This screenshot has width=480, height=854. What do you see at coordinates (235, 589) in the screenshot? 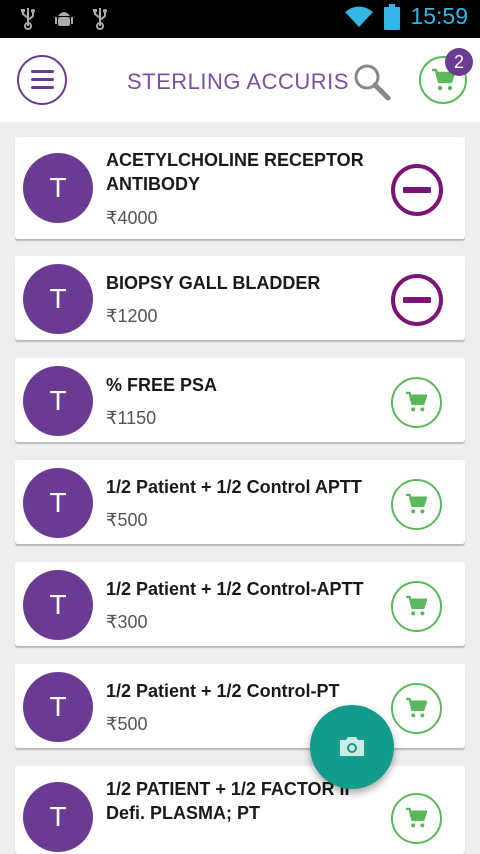
I see `test-name: 1/2 Patient + 1/2 Control-APTT` at bounding box center [235, 589].